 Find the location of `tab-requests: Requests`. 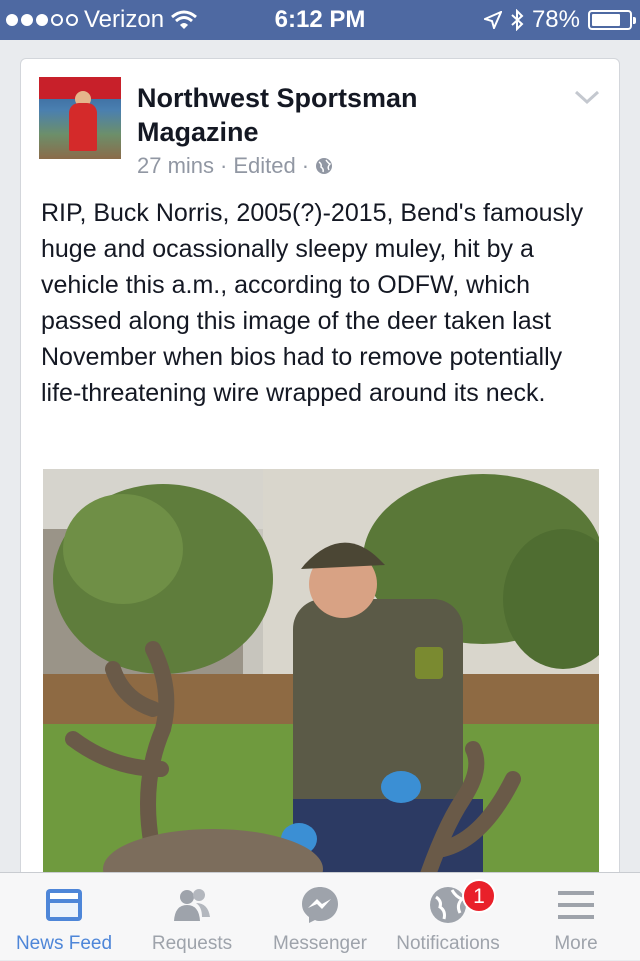

tab-requests: Requests is located at coordinates (192, 917).